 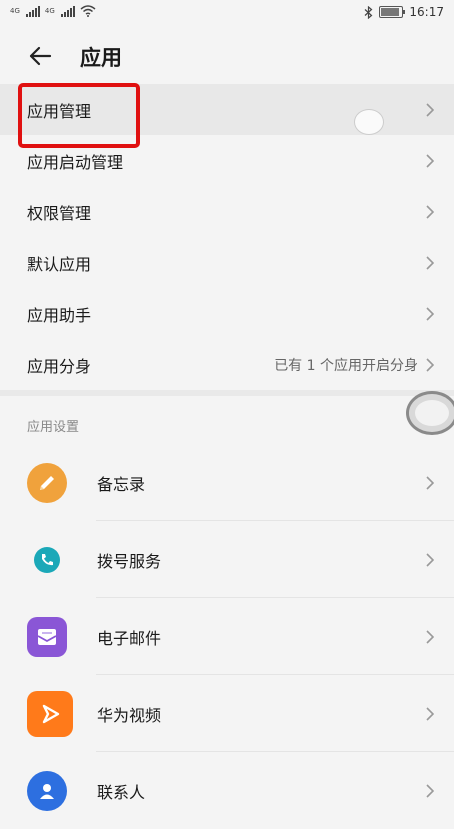 What do you see at coordinates (88, 11) in the screenshot?
I see `wifi-icon` at bounding box center [88, 11].